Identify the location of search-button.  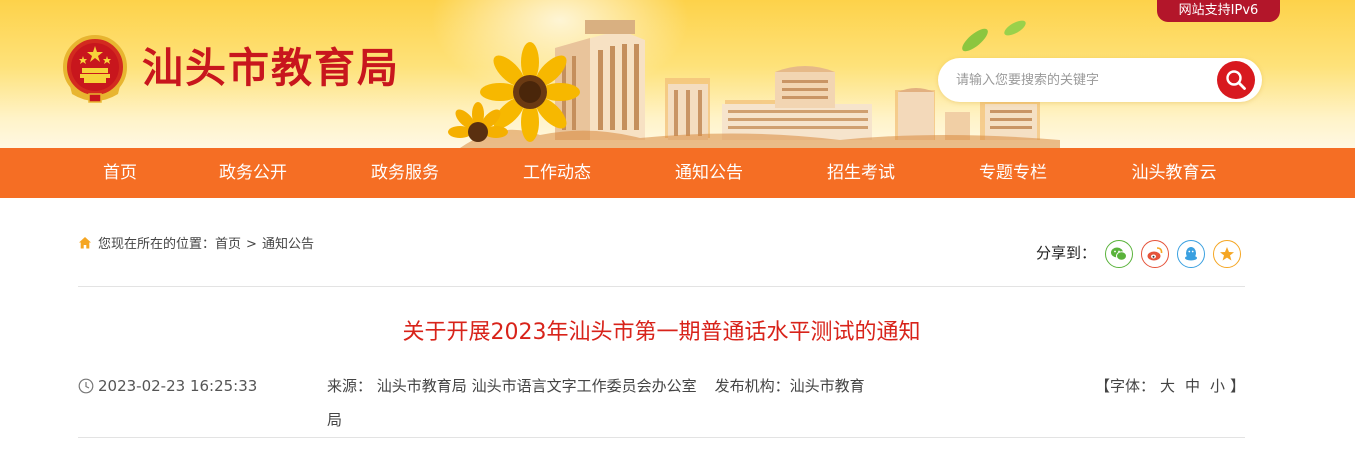
(1236, 80).